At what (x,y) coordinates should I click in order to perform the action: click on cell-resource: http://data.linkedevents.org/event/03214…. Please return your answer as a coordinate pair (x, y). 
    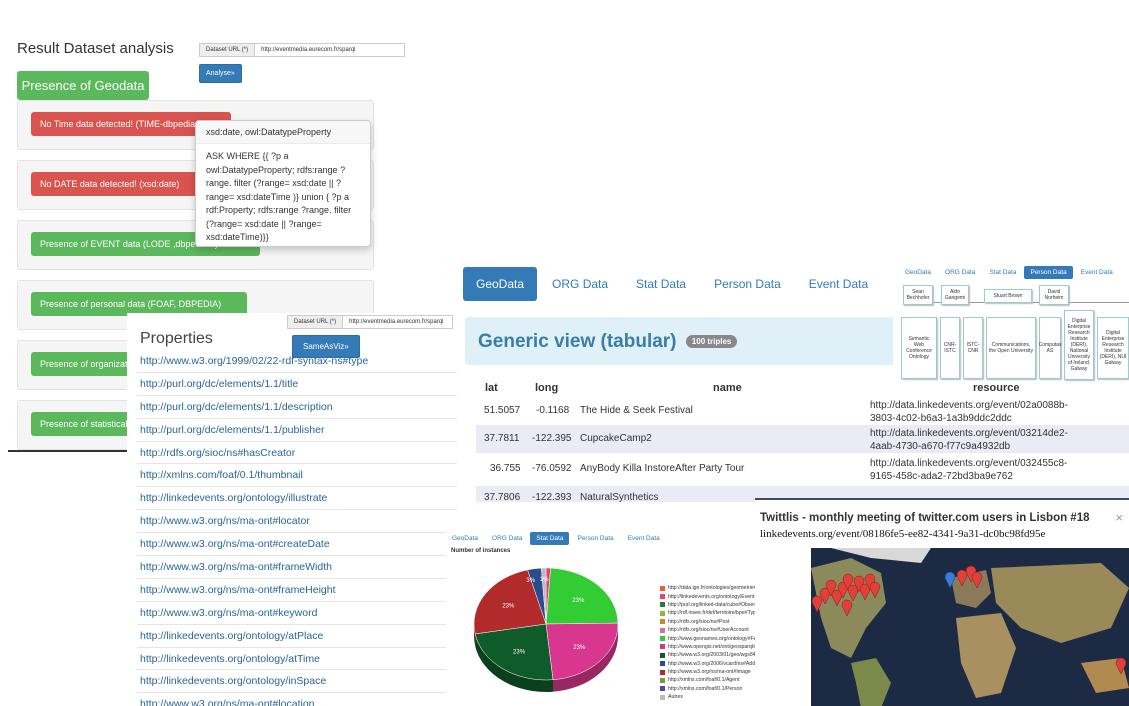
    Looking at the image, I should click on (969, 440).